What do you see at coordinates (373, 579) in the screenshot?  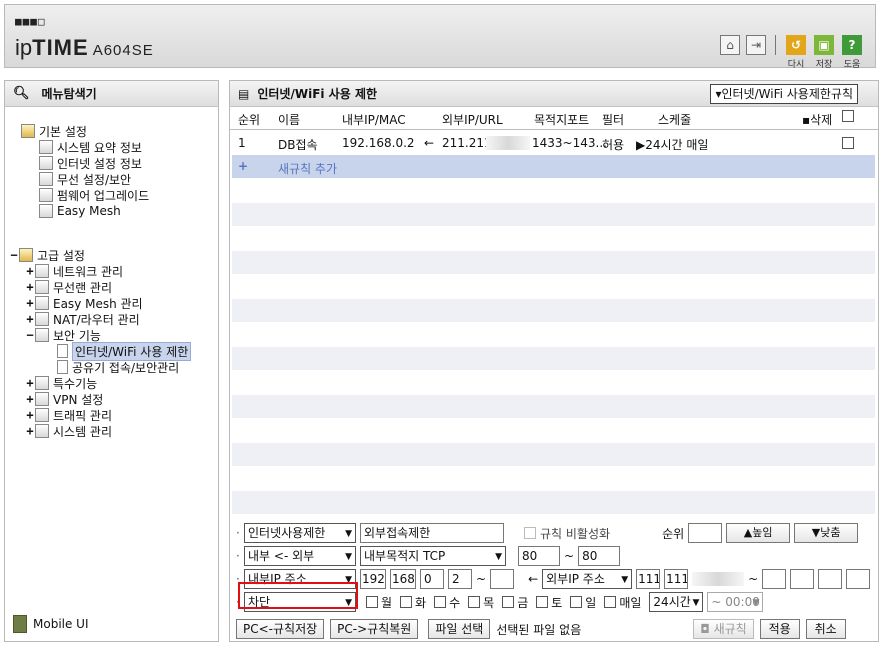 I see `int-ip-octet-1: 192` at bounding box center [373, 579].